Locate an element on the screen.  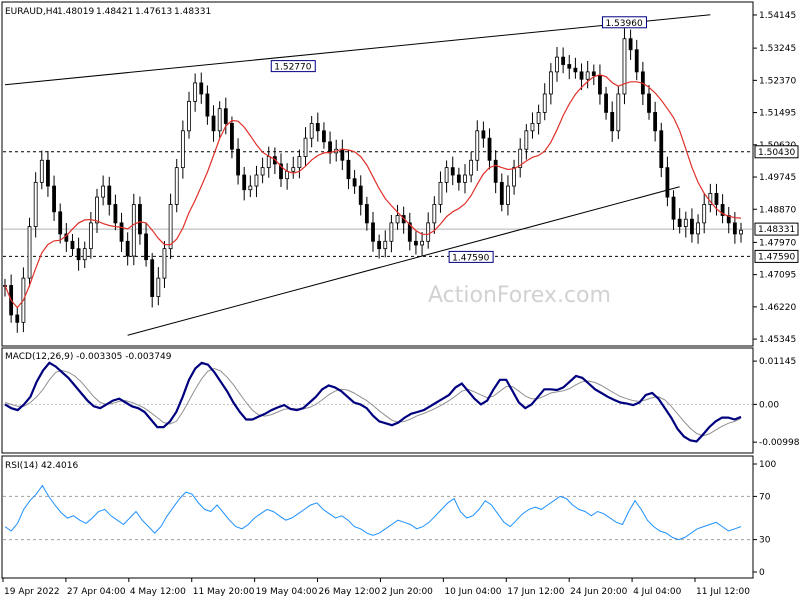
time-axis-label: 19 Apr 2022 is located at coordinates (32, 592).